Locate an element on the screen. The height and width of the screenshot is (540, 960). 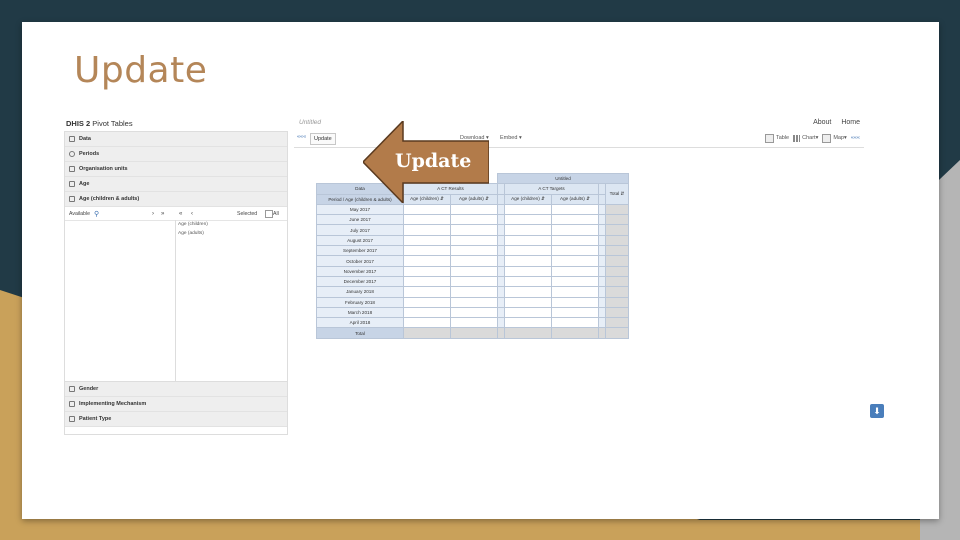
total-row-label: Total is located at coordinates (360, 333).